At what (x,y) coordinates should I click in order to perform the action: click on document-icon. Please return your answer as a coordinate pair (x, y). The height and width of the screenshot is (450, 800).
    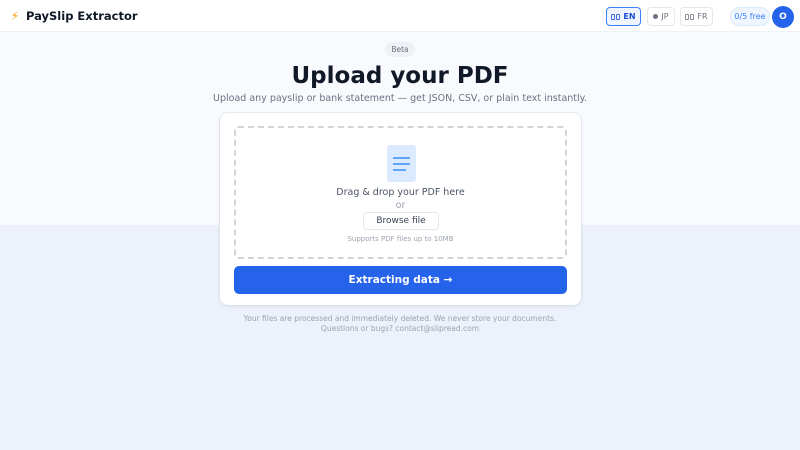
    Looking at the image, I should click on (401, 163).